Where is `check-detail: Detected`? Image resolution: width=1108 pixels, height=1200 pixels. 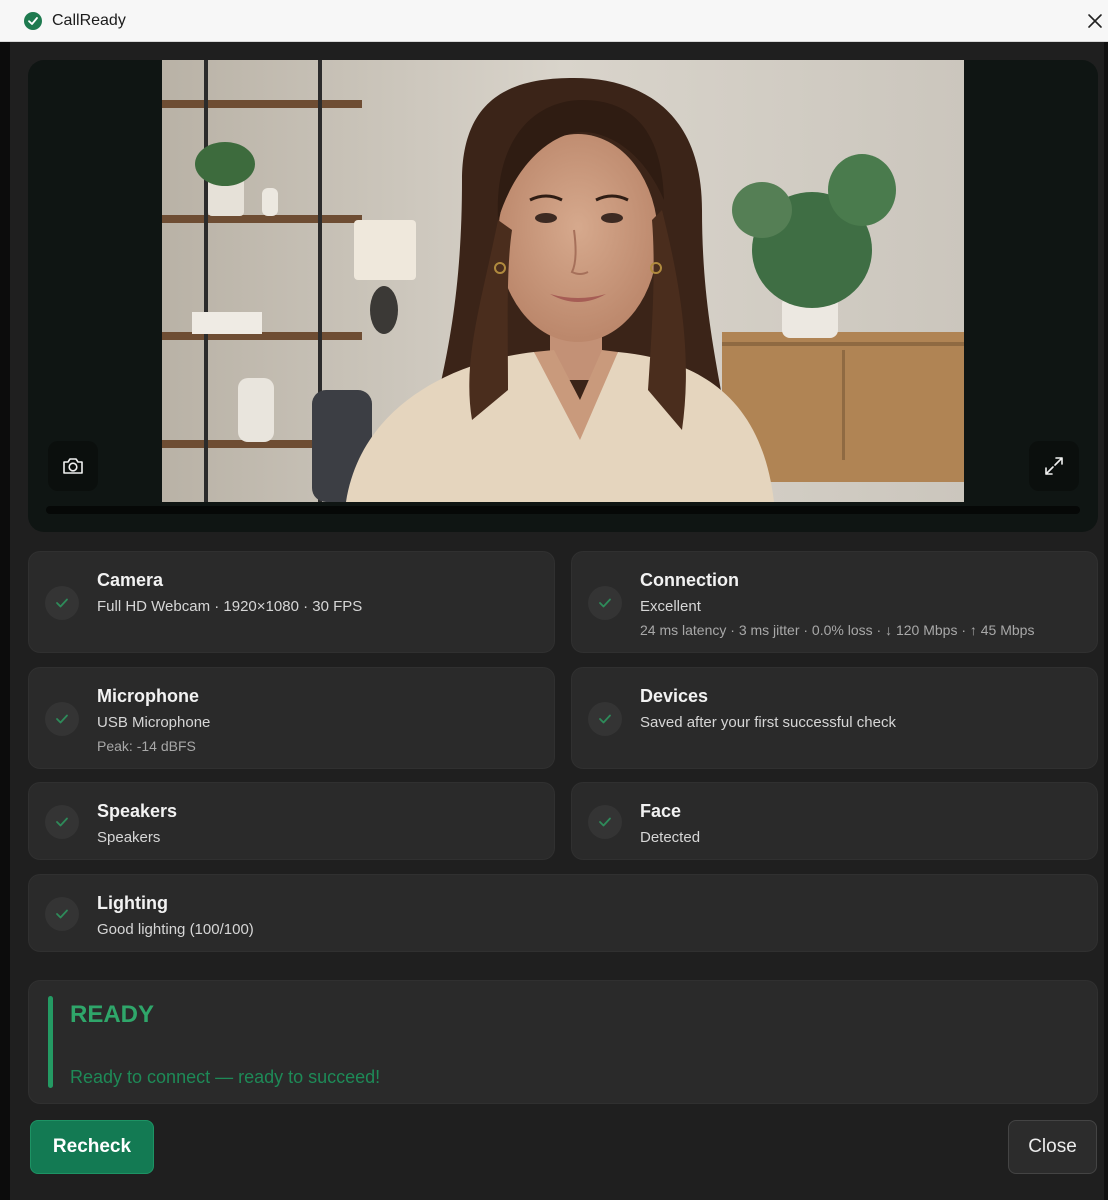 check-detail: Detected is located at coordinates (670, 837).